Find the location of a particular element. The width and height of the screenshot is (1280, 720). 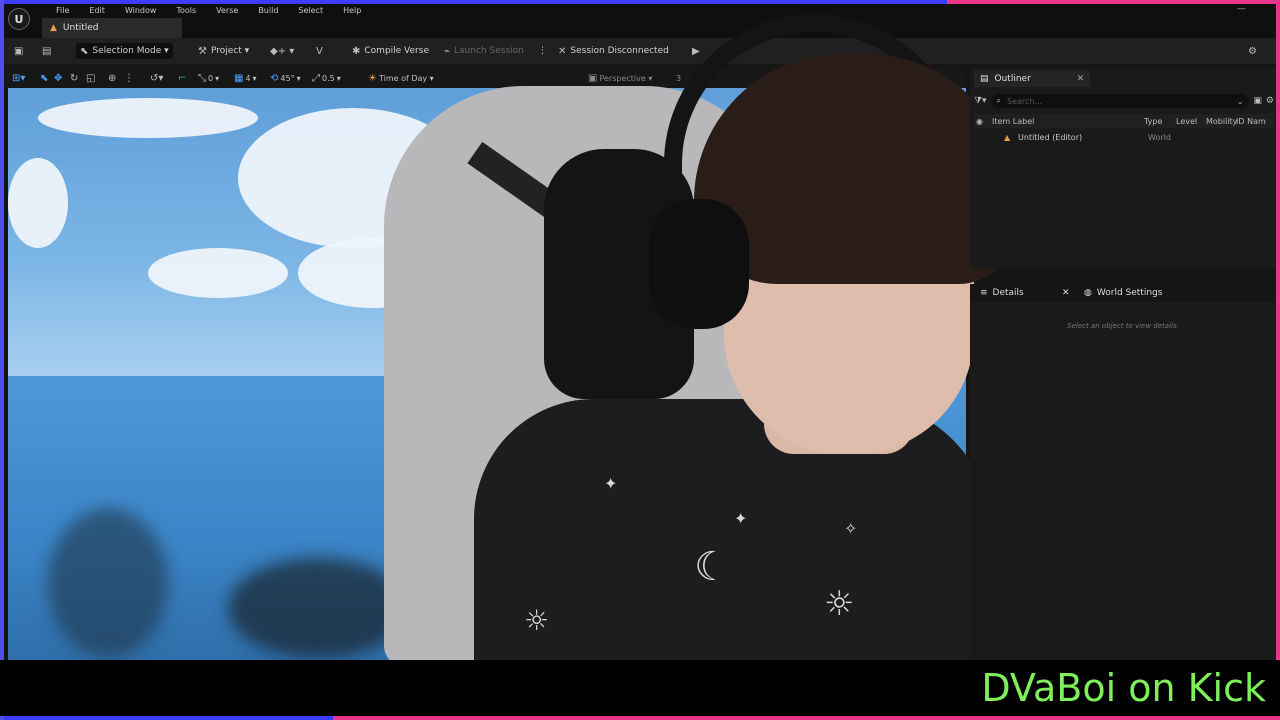

terrain-shadow is located at coordinates (318, 608).